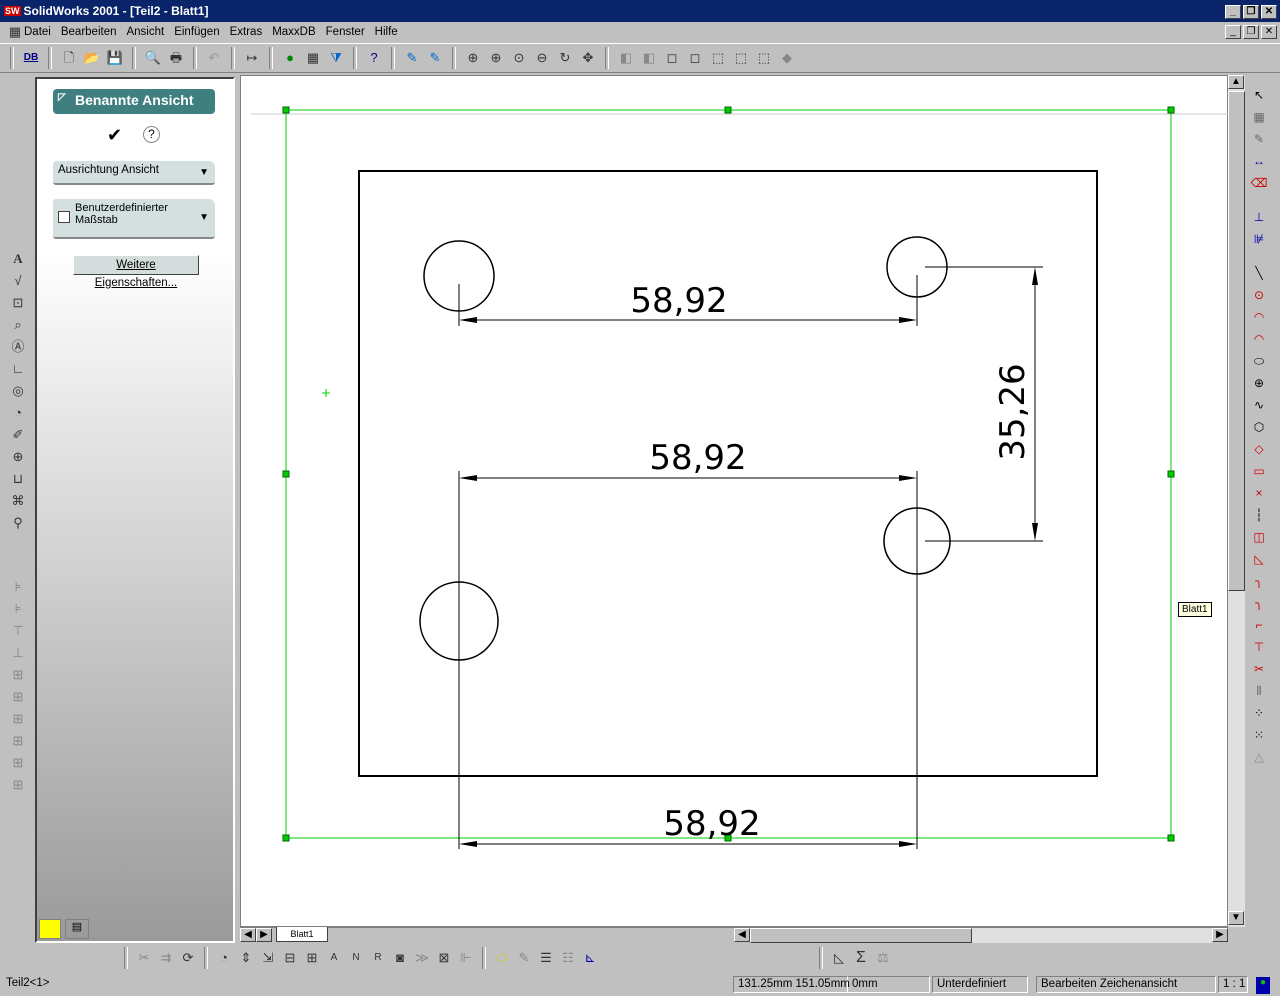 The image size is (1280, 996). Describe the element at coordinates (134, 173) in the screenshot. I see `orientation-dropdown: Ausrichtung Ansicht ▼` at that location.